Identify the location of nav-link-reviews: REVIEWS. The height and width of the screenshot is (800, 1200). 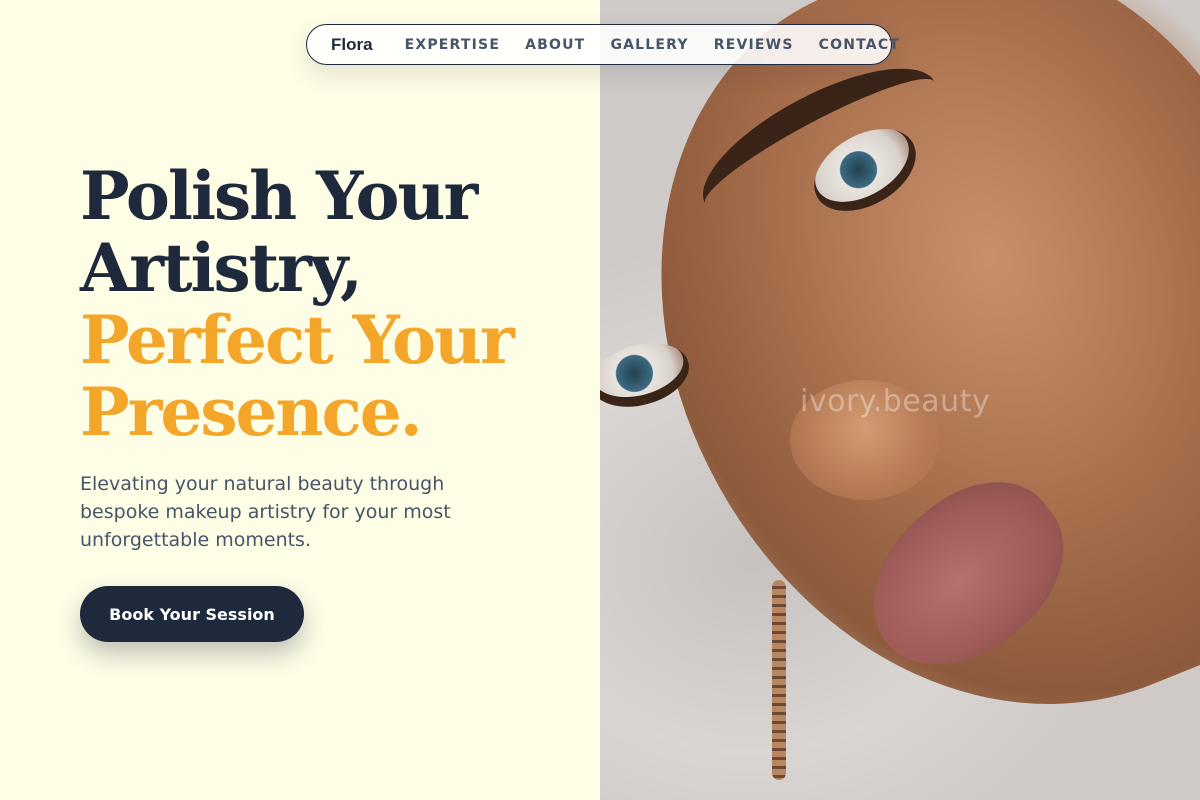
(754, 45).